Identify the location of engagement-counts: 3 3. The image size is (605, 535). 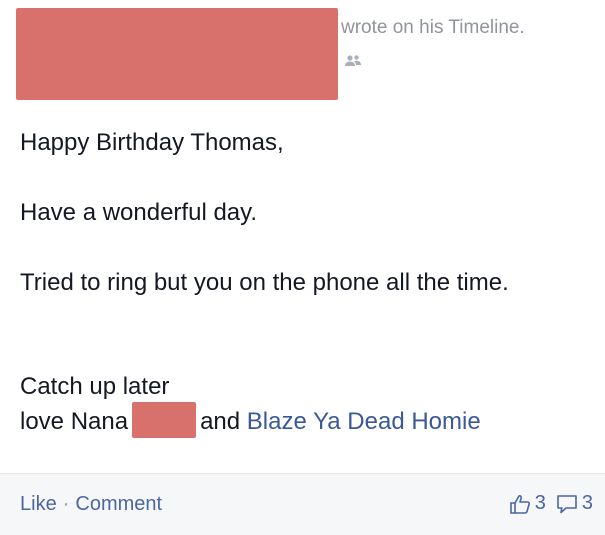
(551, 503).